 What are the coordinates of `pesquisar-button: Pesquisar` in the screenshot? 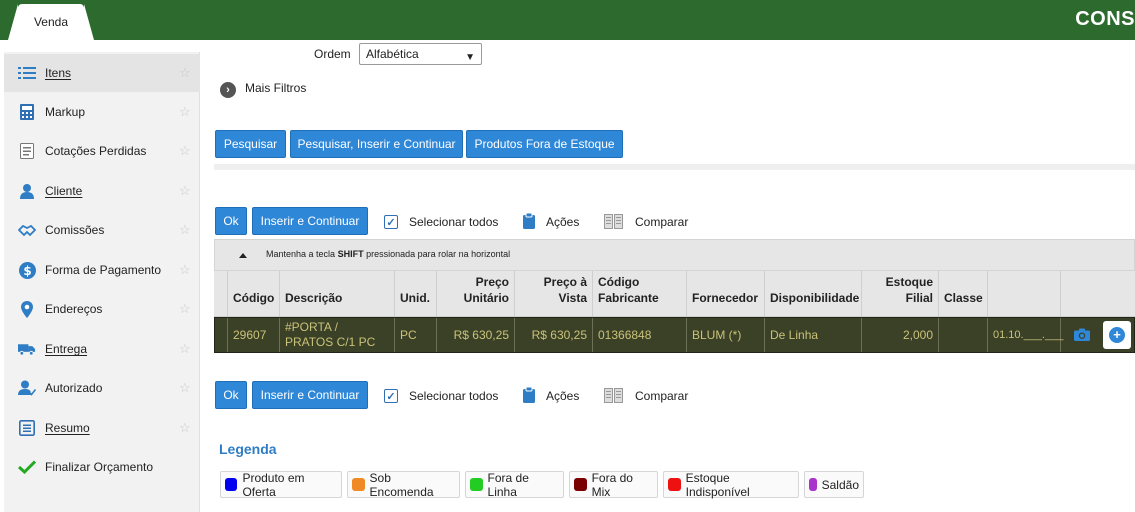 It's located at (250, 144).